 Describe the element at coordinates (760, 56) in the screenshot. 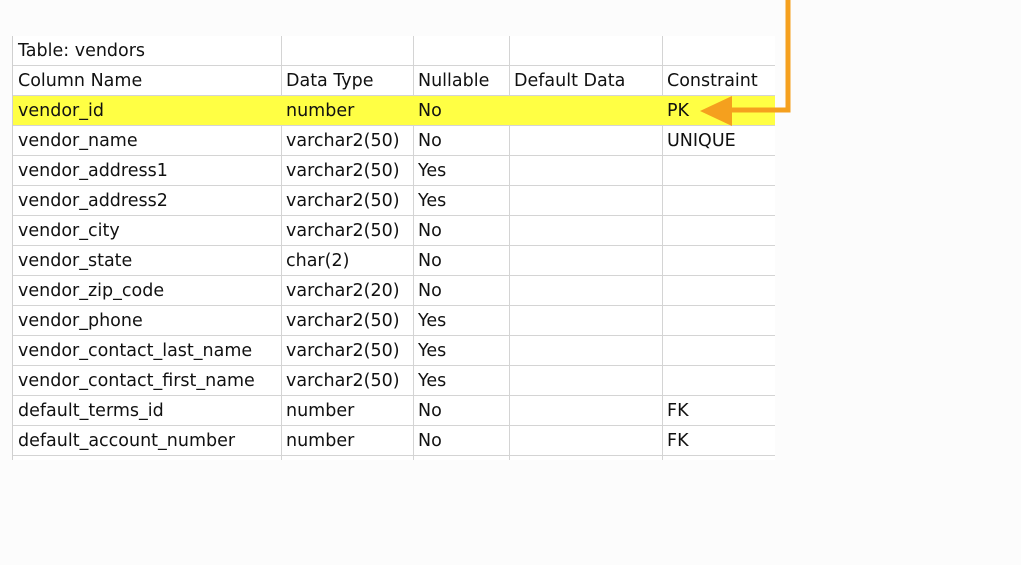

I see `arrow-shaft` at that location.